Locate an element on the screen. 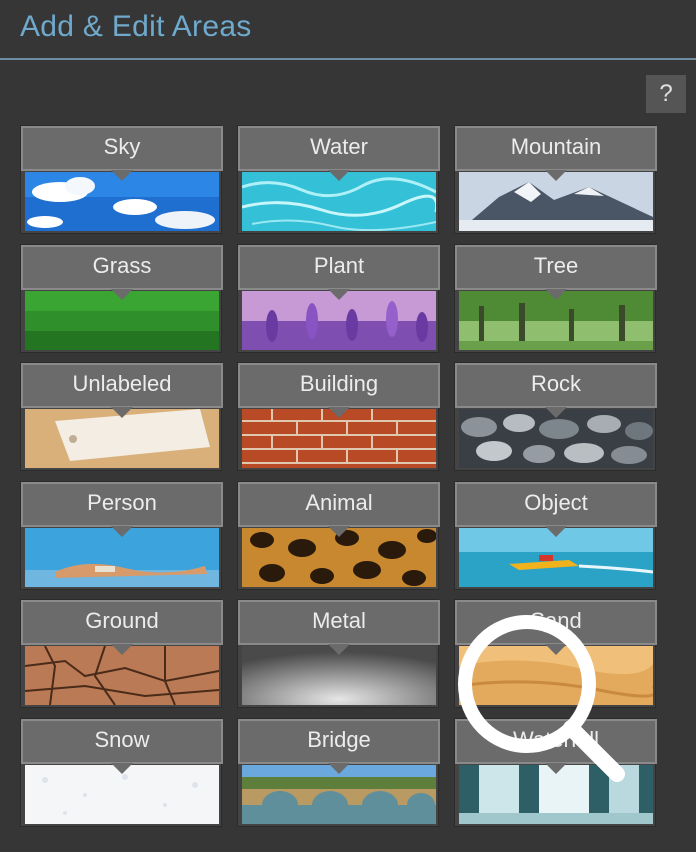 The image size is (696, 852). tile-label: Sky is located at coordinates (122, 153).